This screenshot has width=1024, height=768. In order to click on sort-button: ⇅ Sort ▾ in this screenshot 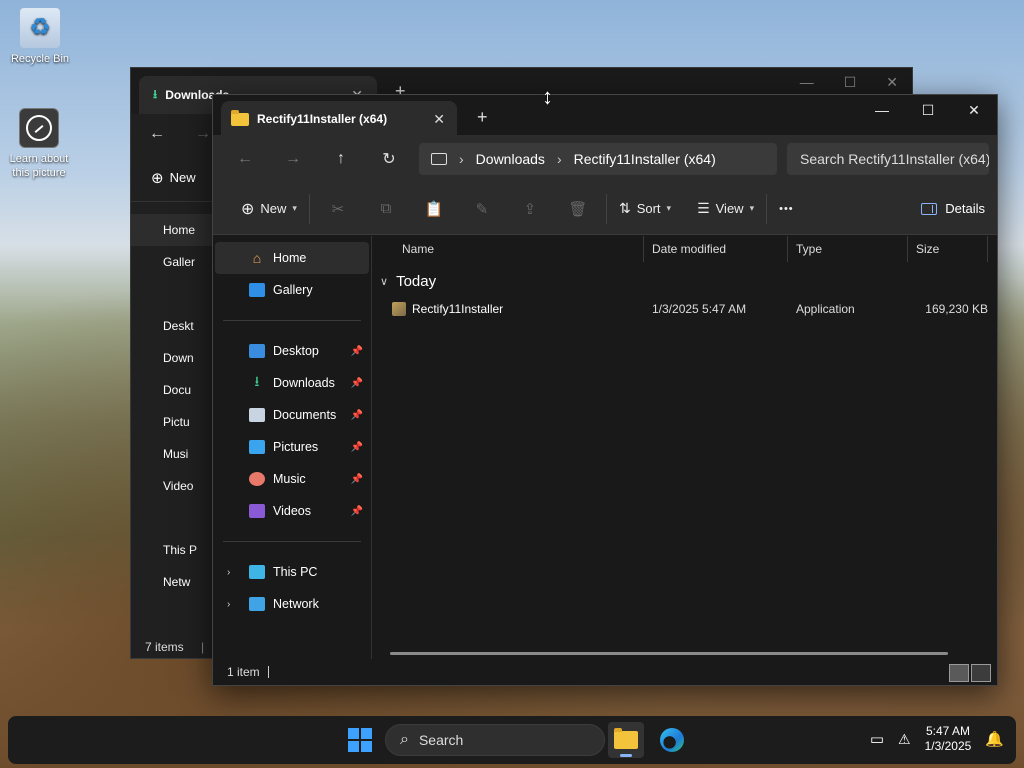, I will do `click(645, 208)`.